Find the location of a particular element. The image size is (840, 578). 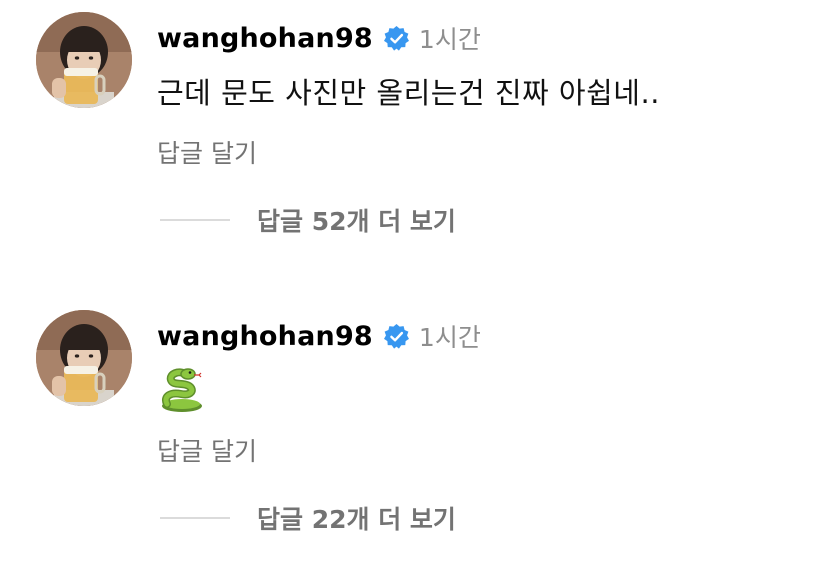

comment-text: 근데 문도 사진만 올리는건 진짜 아쉽네.. is located at coordinates (408, 93).